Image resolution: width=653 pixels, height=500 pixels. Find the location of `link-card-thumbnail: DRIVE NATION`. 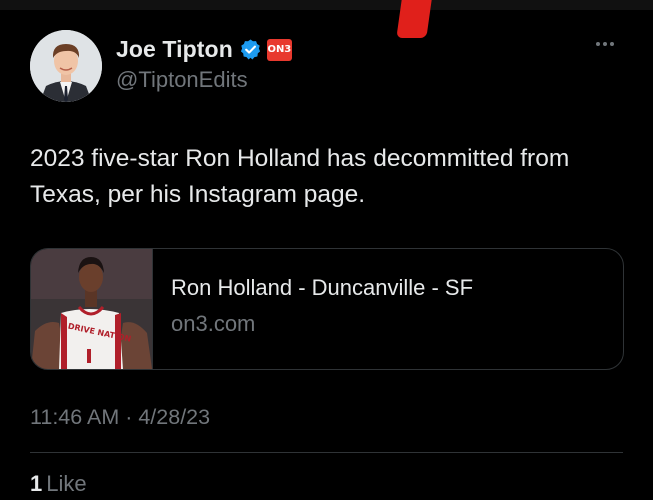

link-card-thumbnail: DRIVE NATION is located at coordinates (92, 309).